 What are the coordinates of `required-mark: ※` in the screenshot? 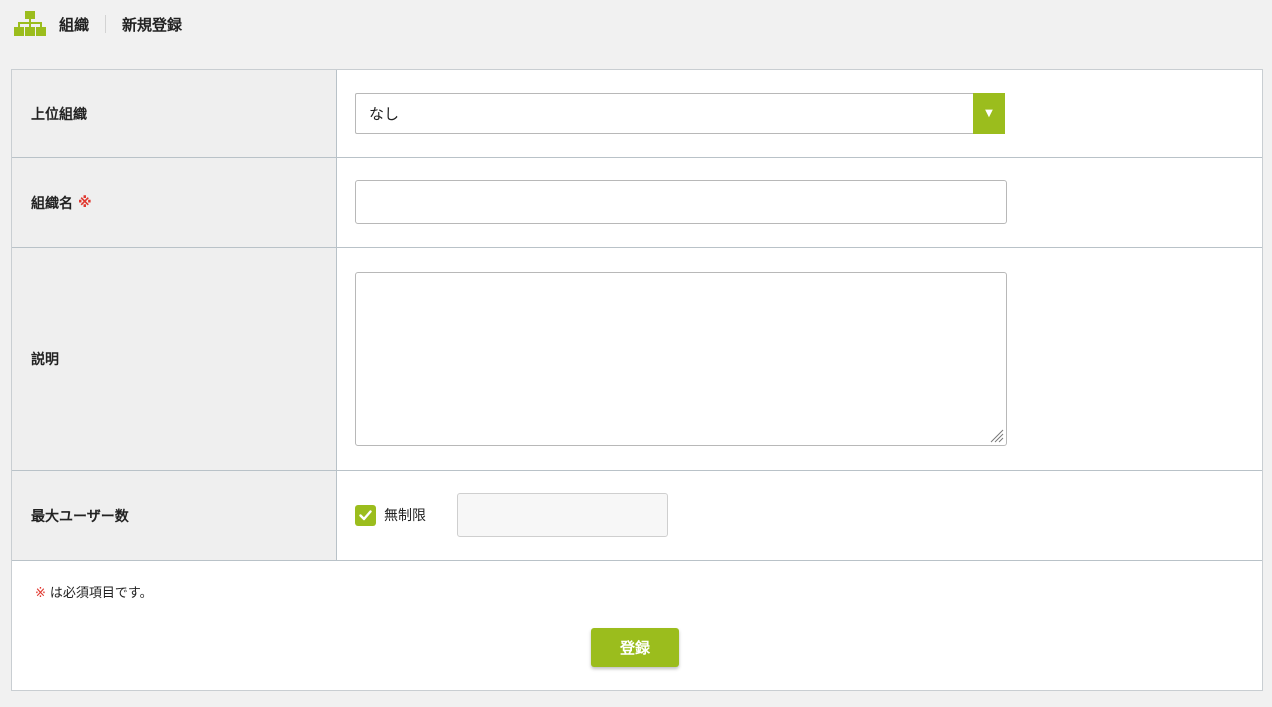 It's located at (85, 202).